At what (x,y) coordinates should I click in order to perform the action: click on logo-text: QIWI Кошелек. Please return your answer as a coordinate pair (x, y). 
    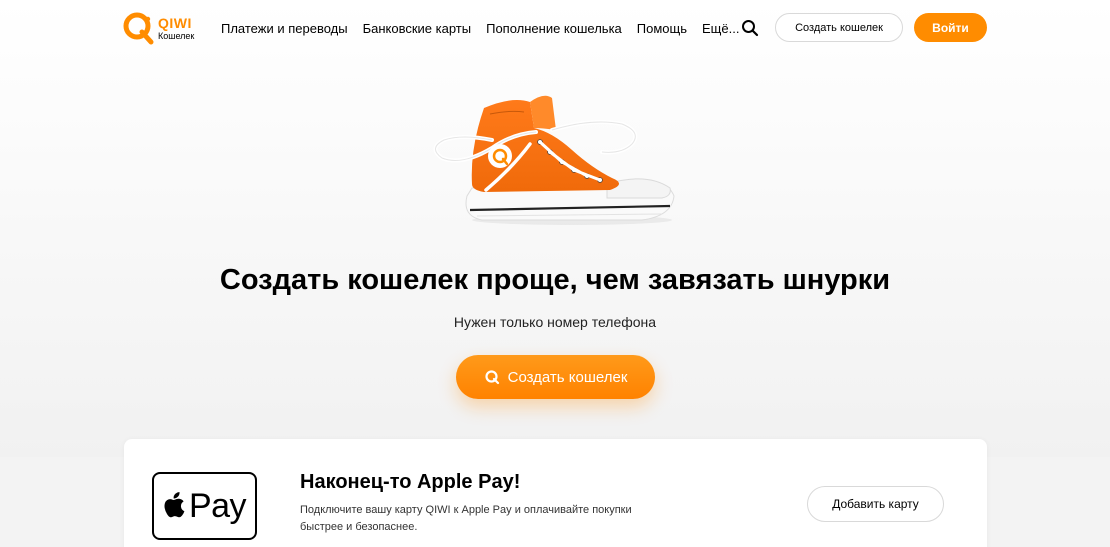
    Looking at the image, I should click on (176, 28).